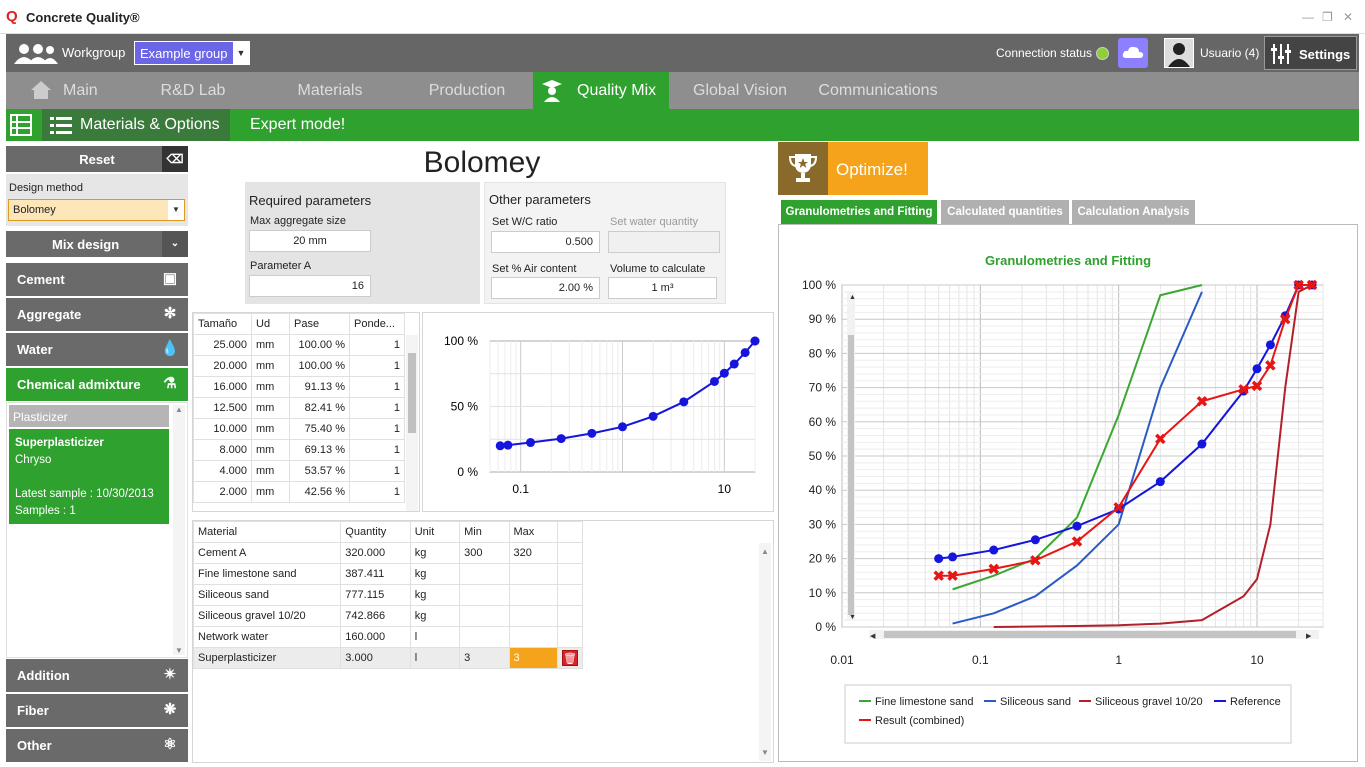  Describe the element at coordinates (193, 90) in the screenshot. I see `tab-rd-lab: R&D Lab` at that location.